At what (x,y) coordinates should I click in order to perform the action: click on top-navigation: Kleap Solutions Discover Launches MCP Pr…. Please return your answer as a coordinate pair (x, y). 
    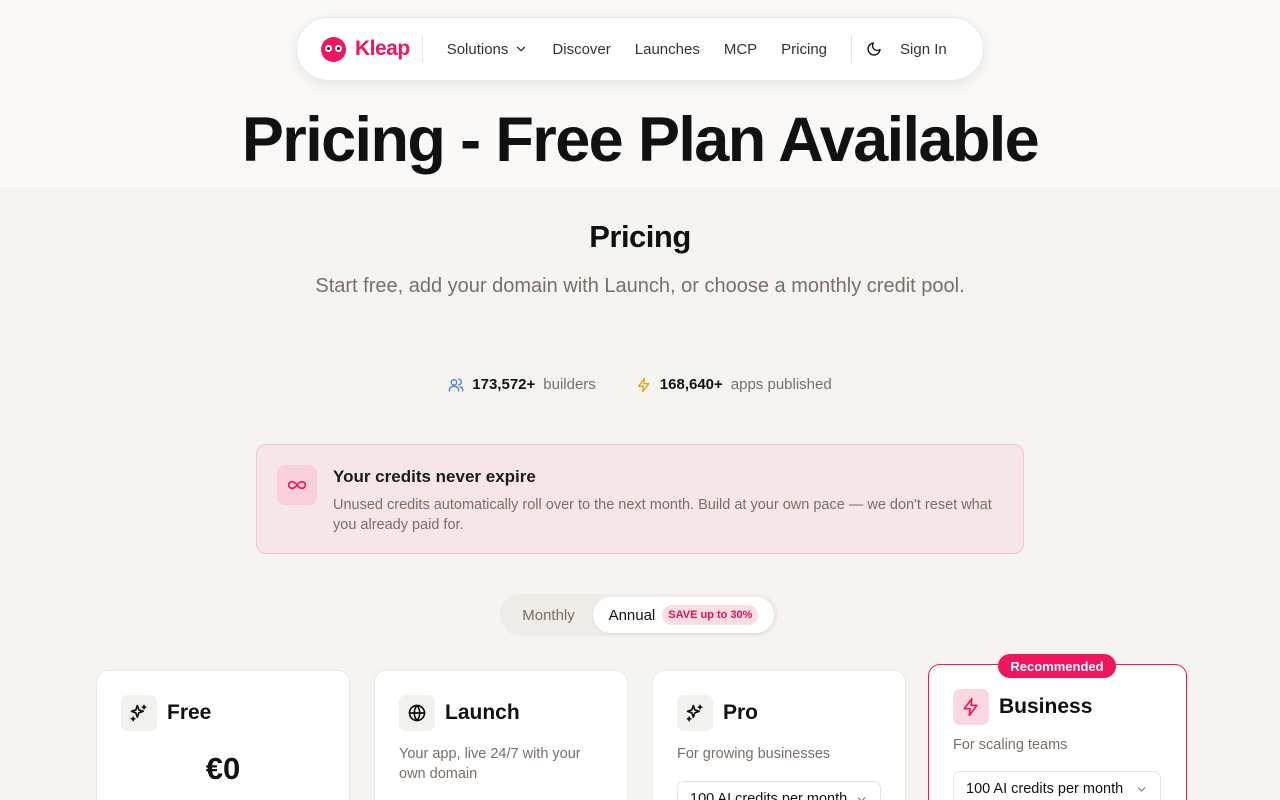
    Looking at the image, I should click on (640, 49).